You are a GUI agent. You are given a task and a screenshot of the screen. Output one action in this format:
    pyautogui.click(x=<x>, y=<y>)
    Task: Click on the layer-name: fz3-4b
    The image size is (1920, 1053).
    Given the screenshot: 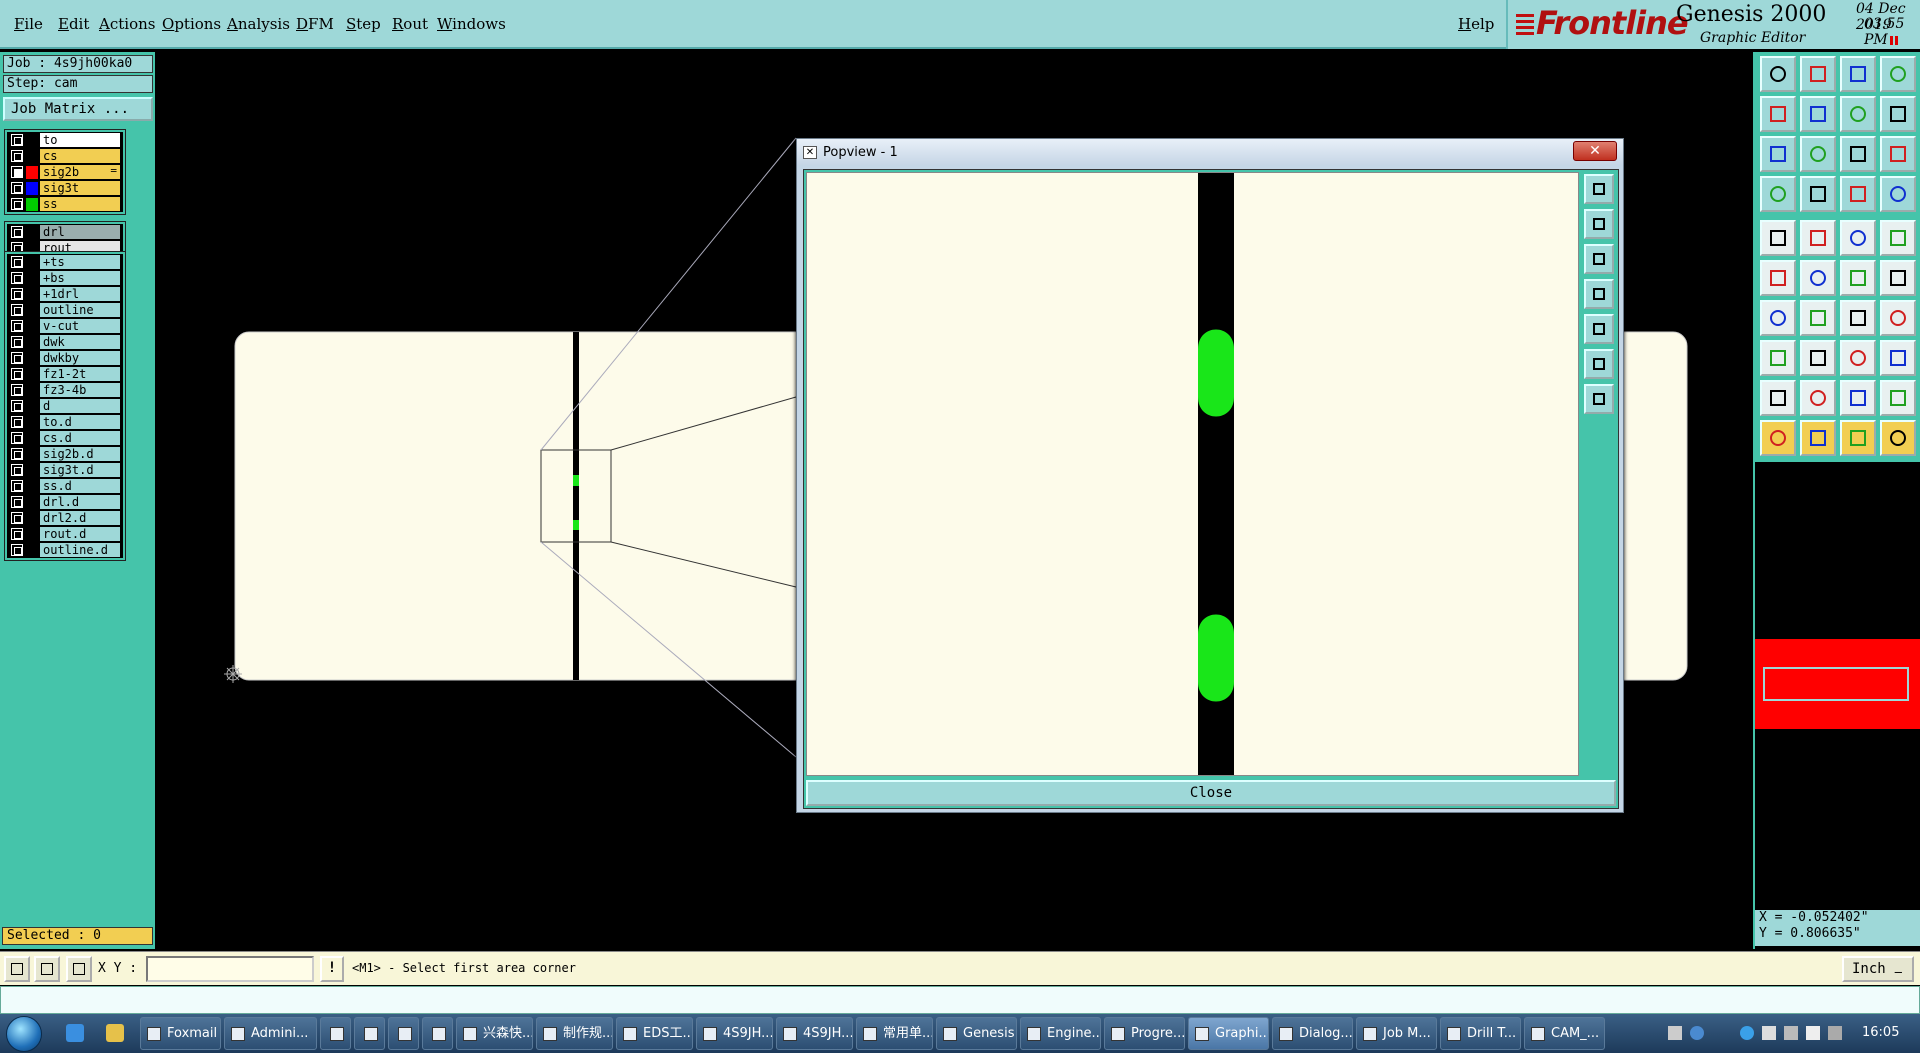 What is the action you would take?
    pyautogui.click(x=80, y=390)
    